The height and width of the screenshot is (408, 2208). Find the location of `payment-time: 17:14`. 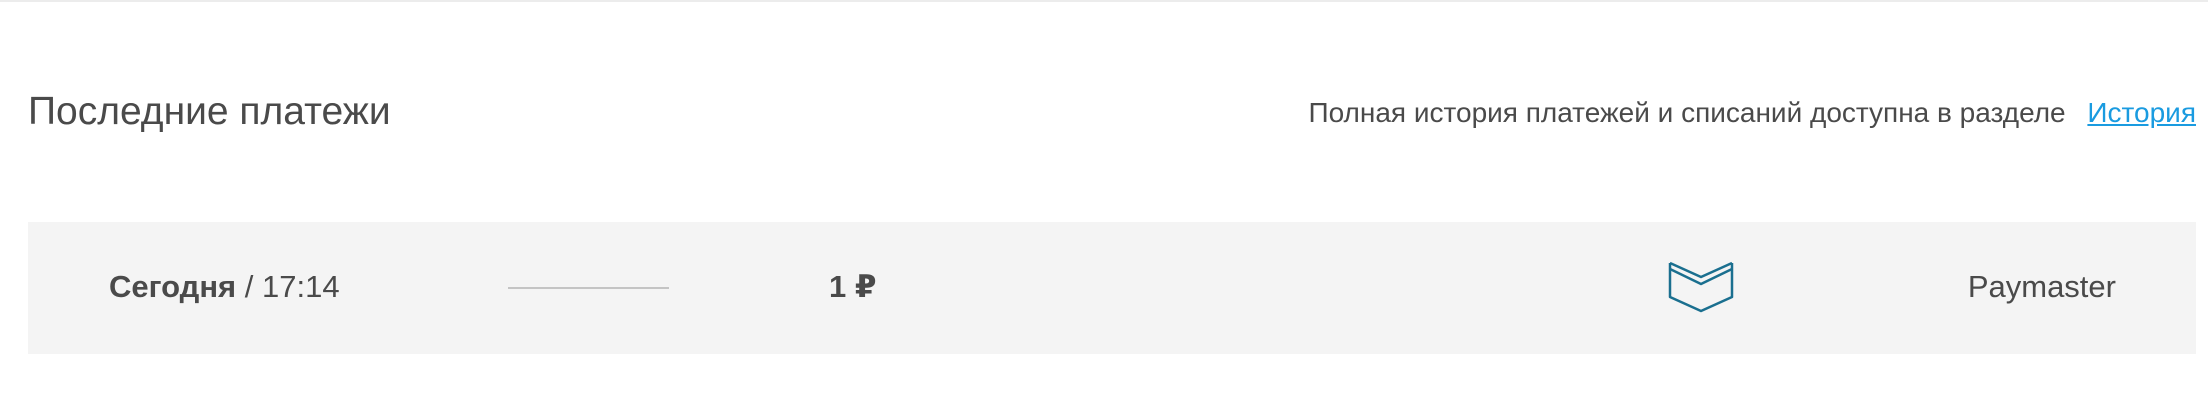

payment-time: 17:14 is located at coordinates (301, 286).